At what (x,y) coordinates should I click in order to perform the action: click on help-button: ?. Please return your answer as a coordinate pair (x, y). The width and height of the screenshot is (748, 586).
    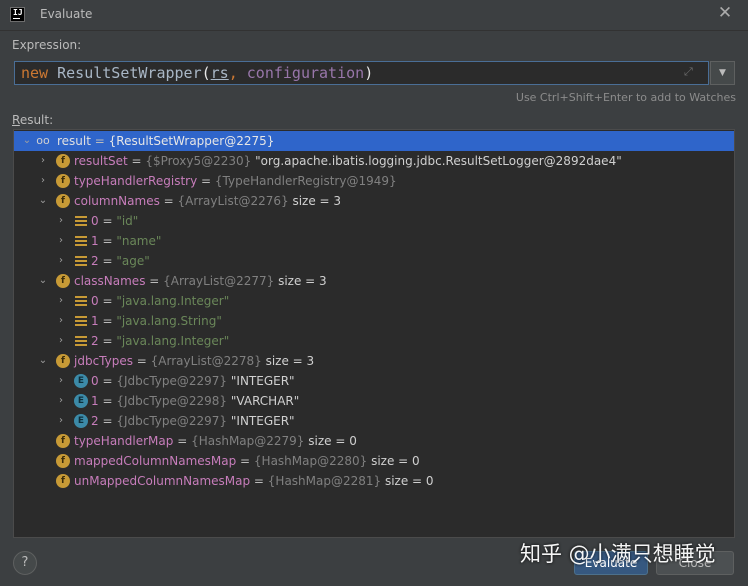
    Looking at the image, I should click on (25, 563).